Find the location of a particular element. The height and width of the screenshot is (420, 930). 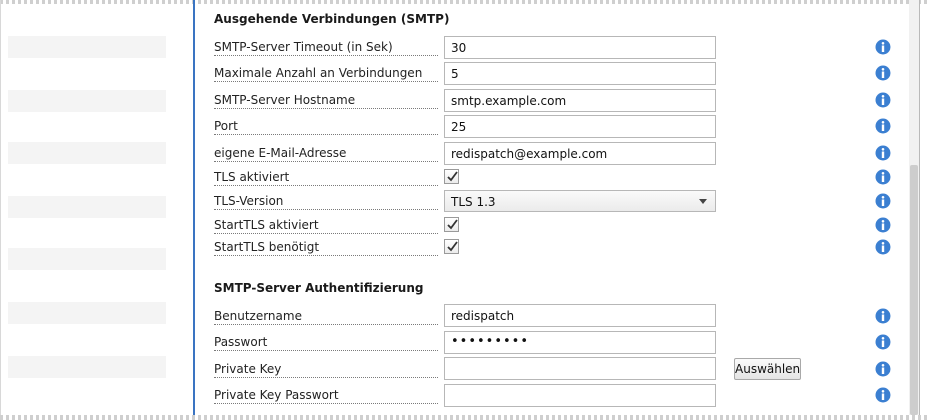

own-email-label: eigene E-Mail-Adresse is located at coordinates (326, 154).